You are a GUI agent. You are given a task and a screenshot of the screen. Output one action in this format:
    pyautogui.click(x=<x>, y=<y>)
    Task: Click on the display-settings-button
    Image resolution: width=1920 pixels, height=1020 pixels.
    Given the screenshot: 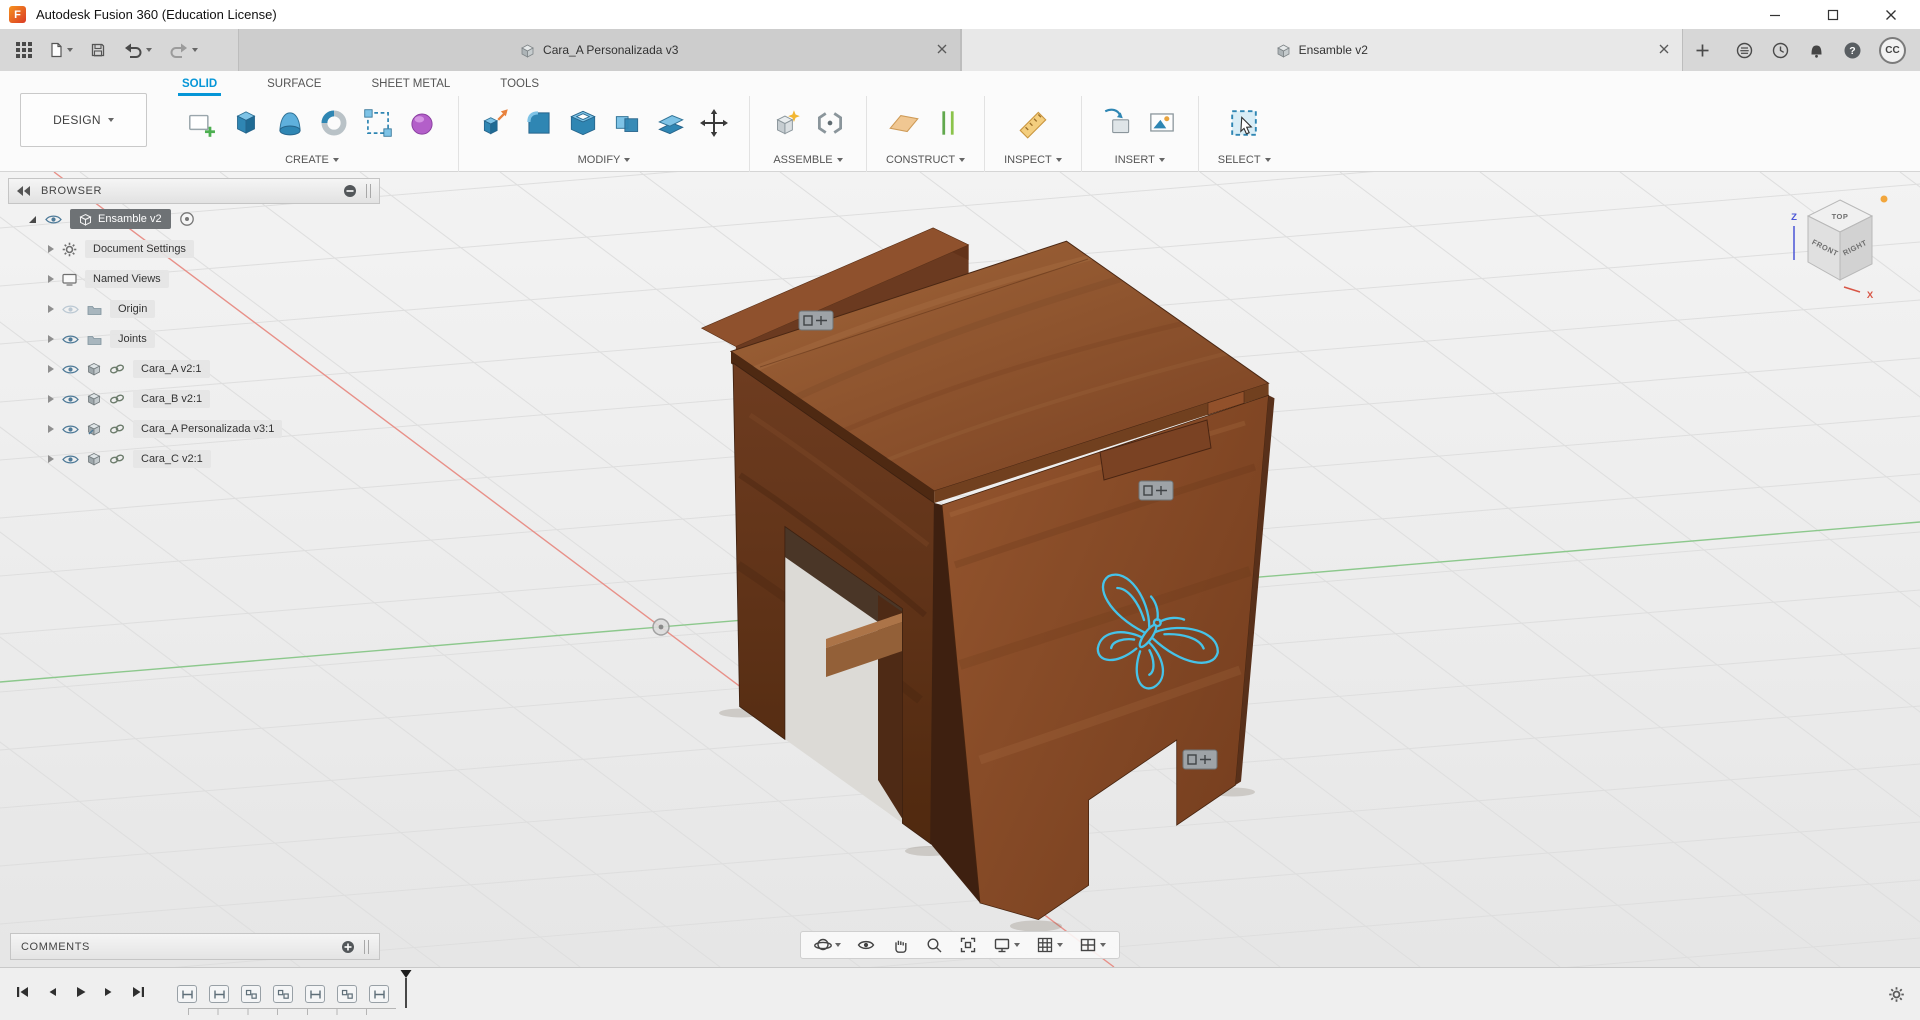 What is the action you would take?
    pyautogui.click(x=1006, y=945)
    